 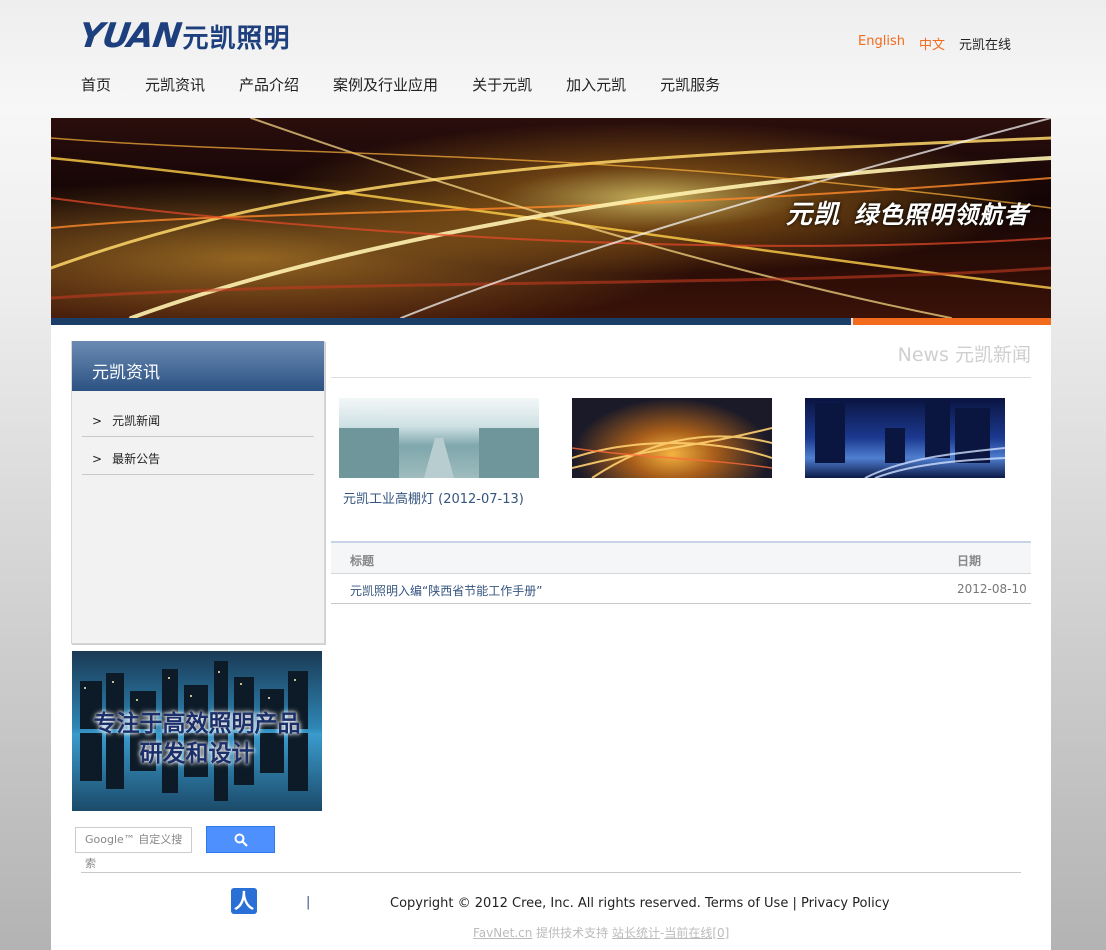 I want to click on logo-chinese: 元凯照明, so click(x=236, y=38).